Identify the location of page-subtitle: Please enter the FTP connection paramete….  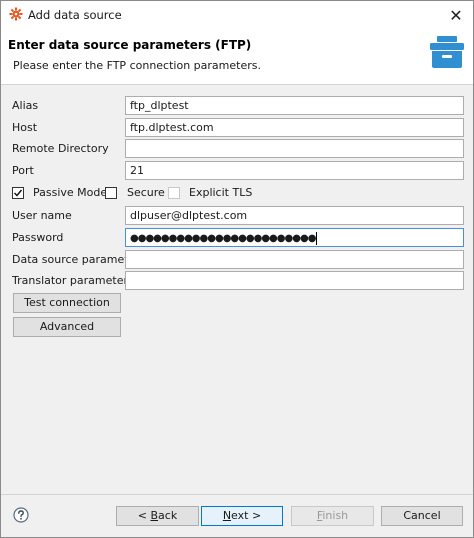
(137, 65).